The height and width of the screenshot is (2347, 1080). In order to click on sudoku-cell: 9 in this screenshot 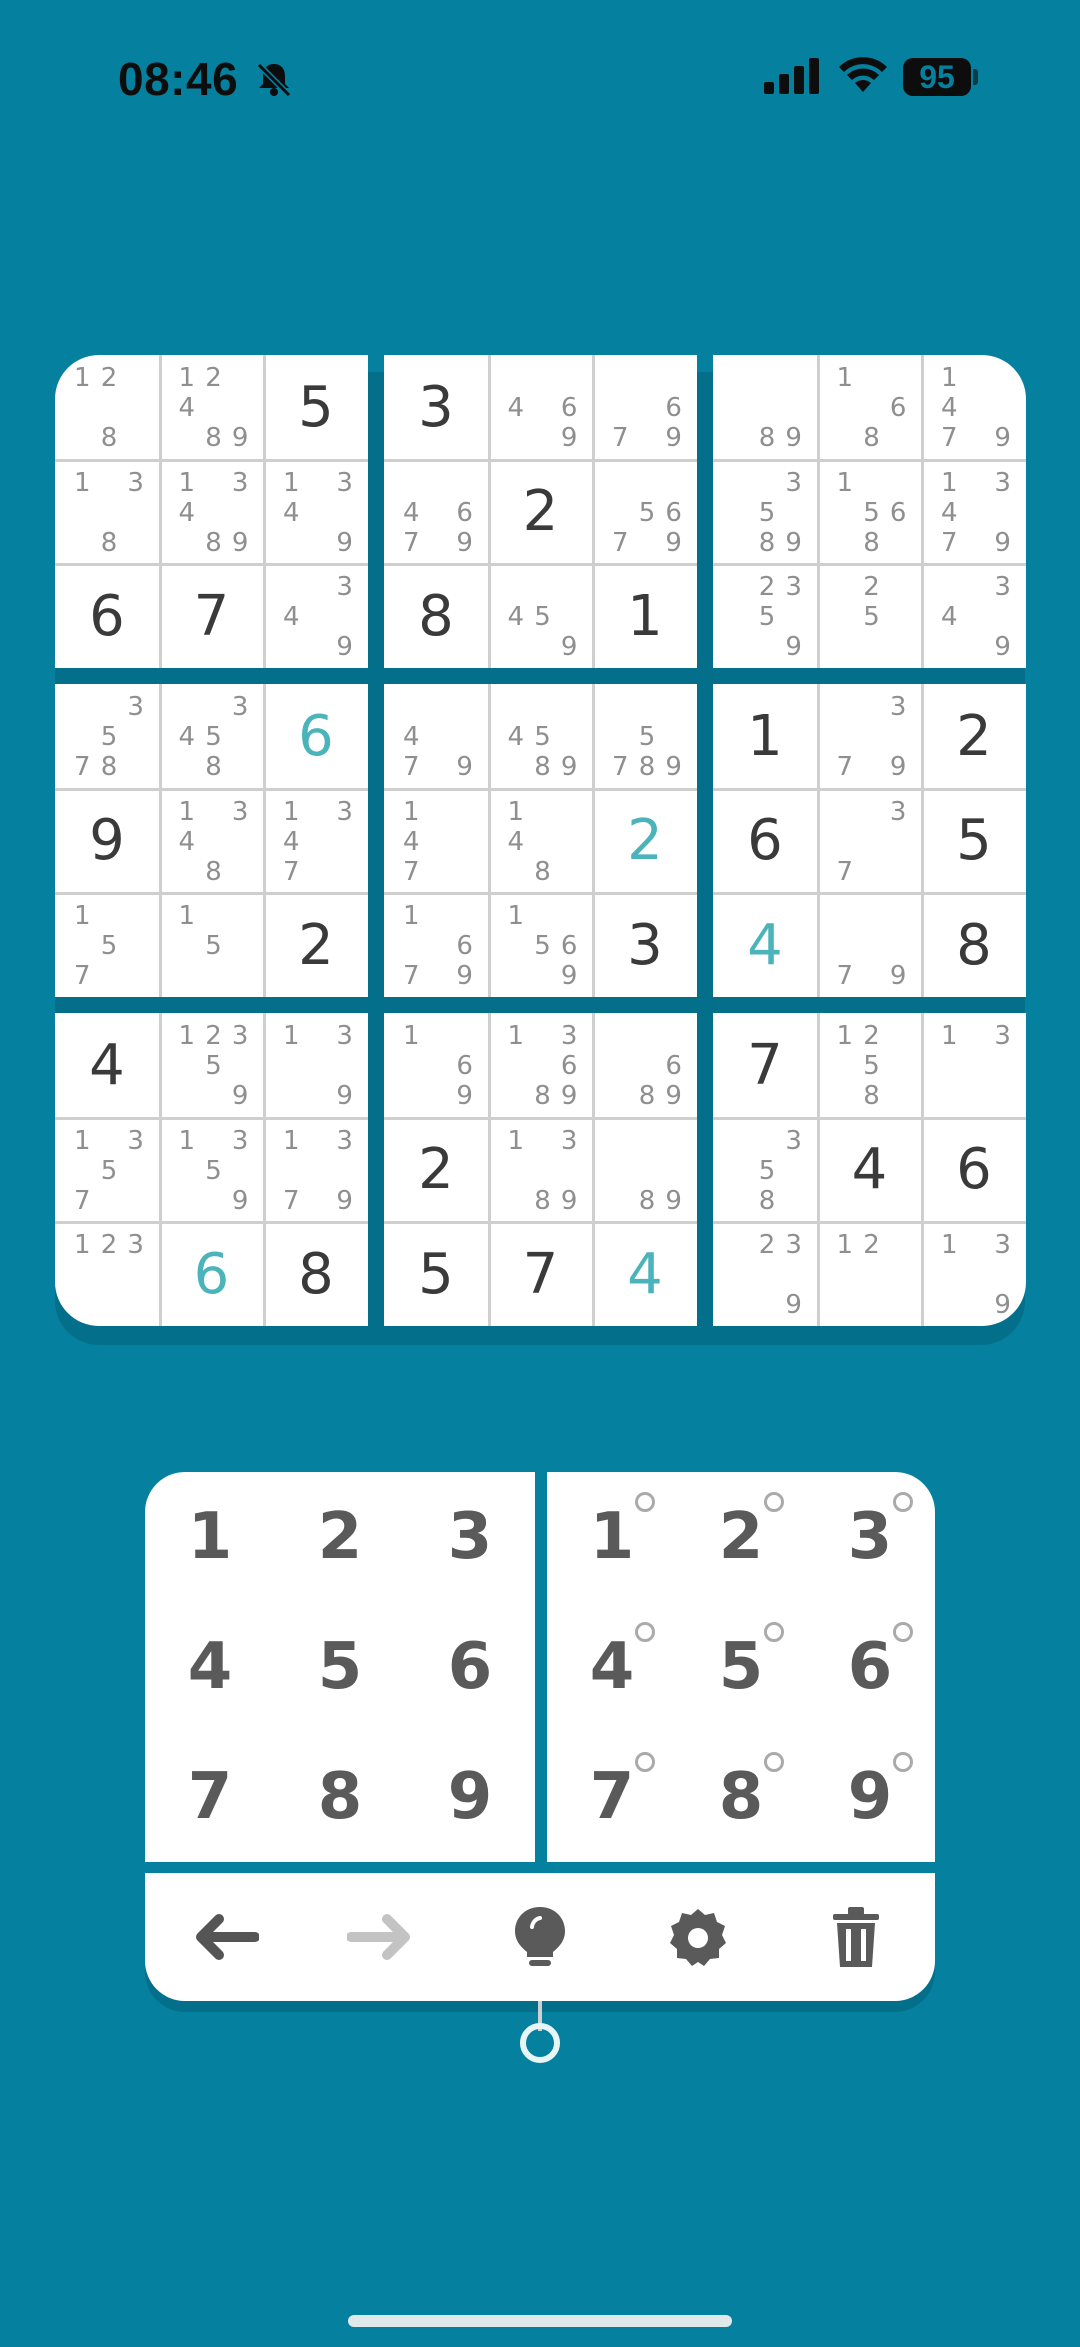, I will do `click(107, 841)`.